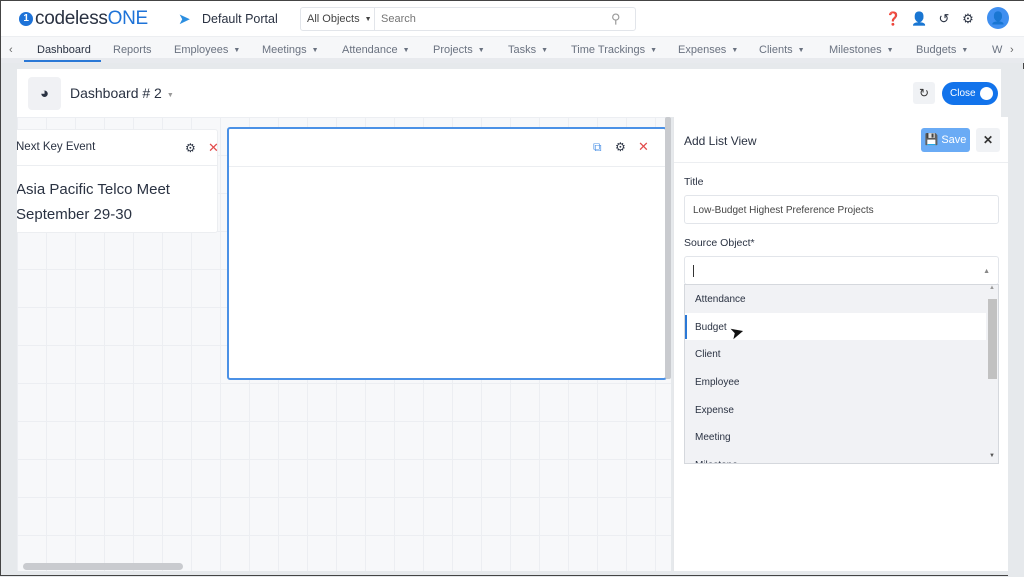 Image resolution: width=1024 pixels, height=577 pixels. I want to click on nav-expenses: Expenses ▼, so click(708, 50).